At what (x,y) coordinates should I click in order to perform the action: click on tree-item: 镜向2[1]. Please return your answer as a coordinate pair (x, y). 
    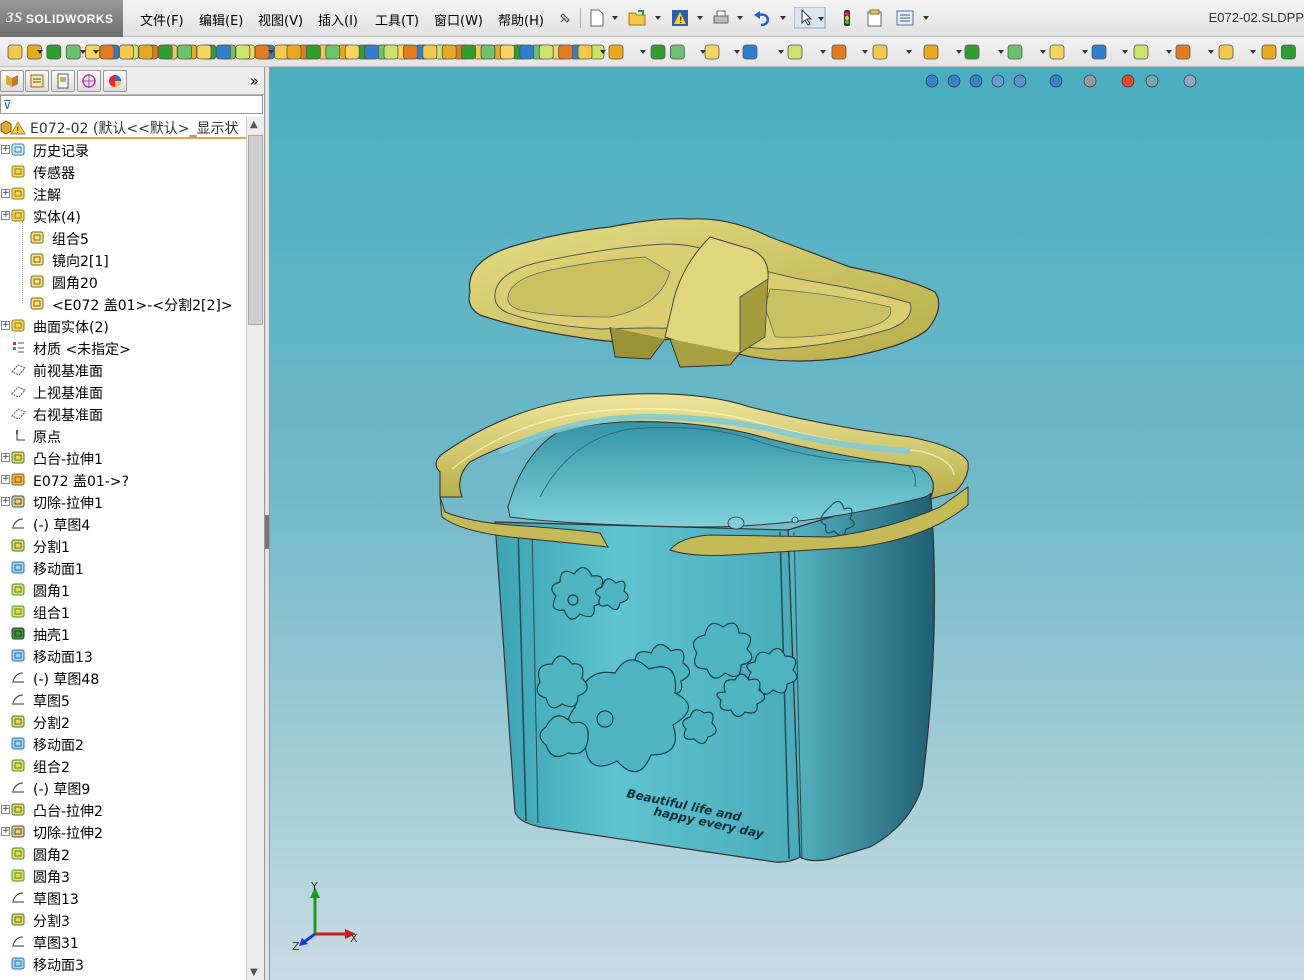
    Looking at the image, I should click on (123, 260).